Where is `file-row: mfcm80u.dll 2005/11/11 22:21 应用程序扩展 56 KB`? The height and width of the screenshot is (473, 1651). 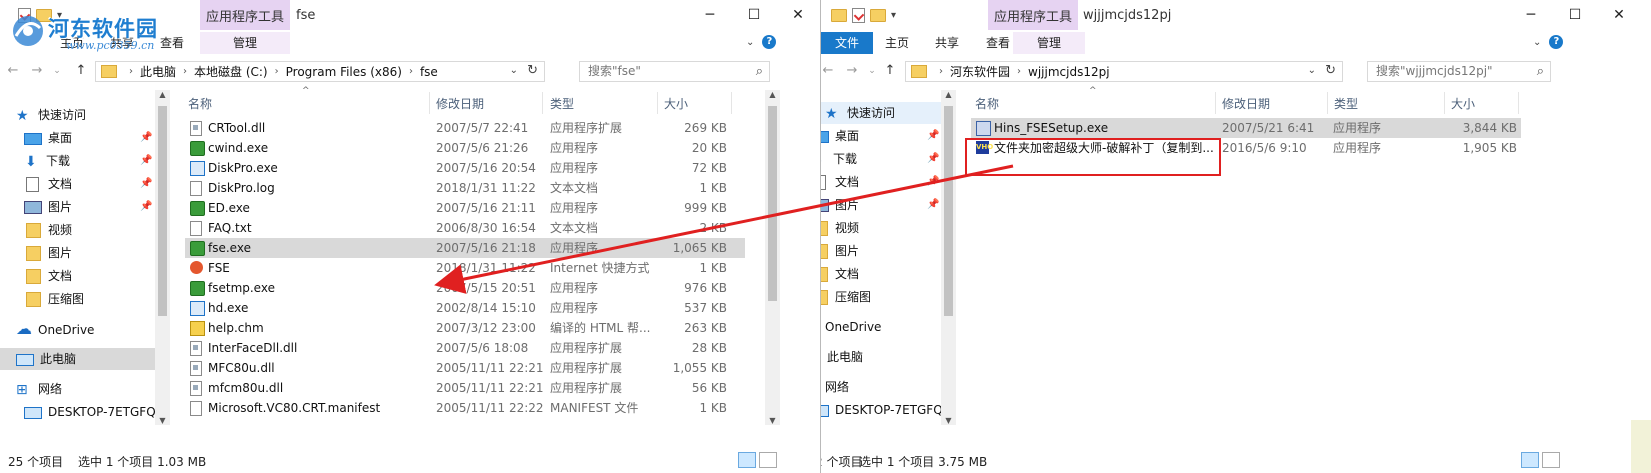
file-row: mfcm80u.dll 2005/11/11 22:21 应用程序扩展 56 KB is located at coordinates (465, 388).